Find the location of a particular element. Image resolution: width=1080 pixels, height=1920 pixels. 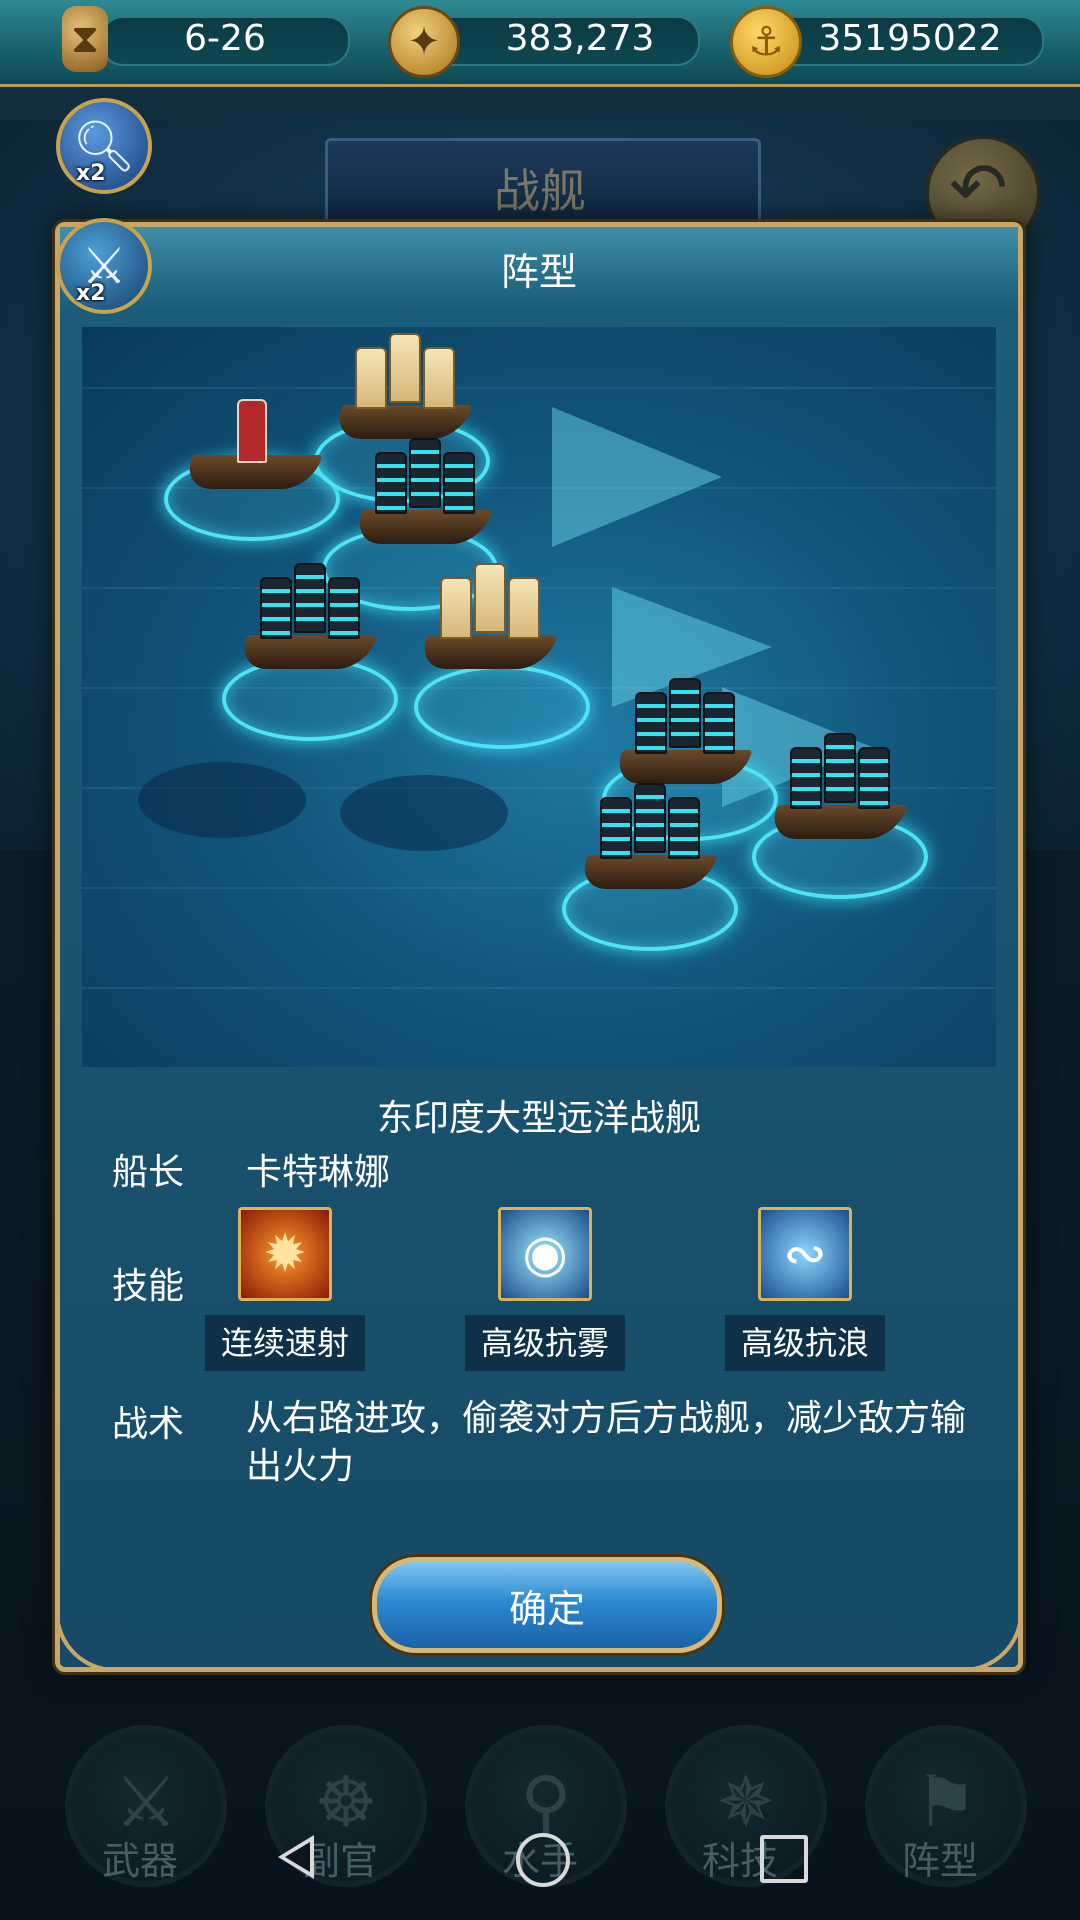

tactic-description: 从右路进攻，偷袭对方后方战舰，减少敌方输出火力 is located at coordinates (606, 1442).